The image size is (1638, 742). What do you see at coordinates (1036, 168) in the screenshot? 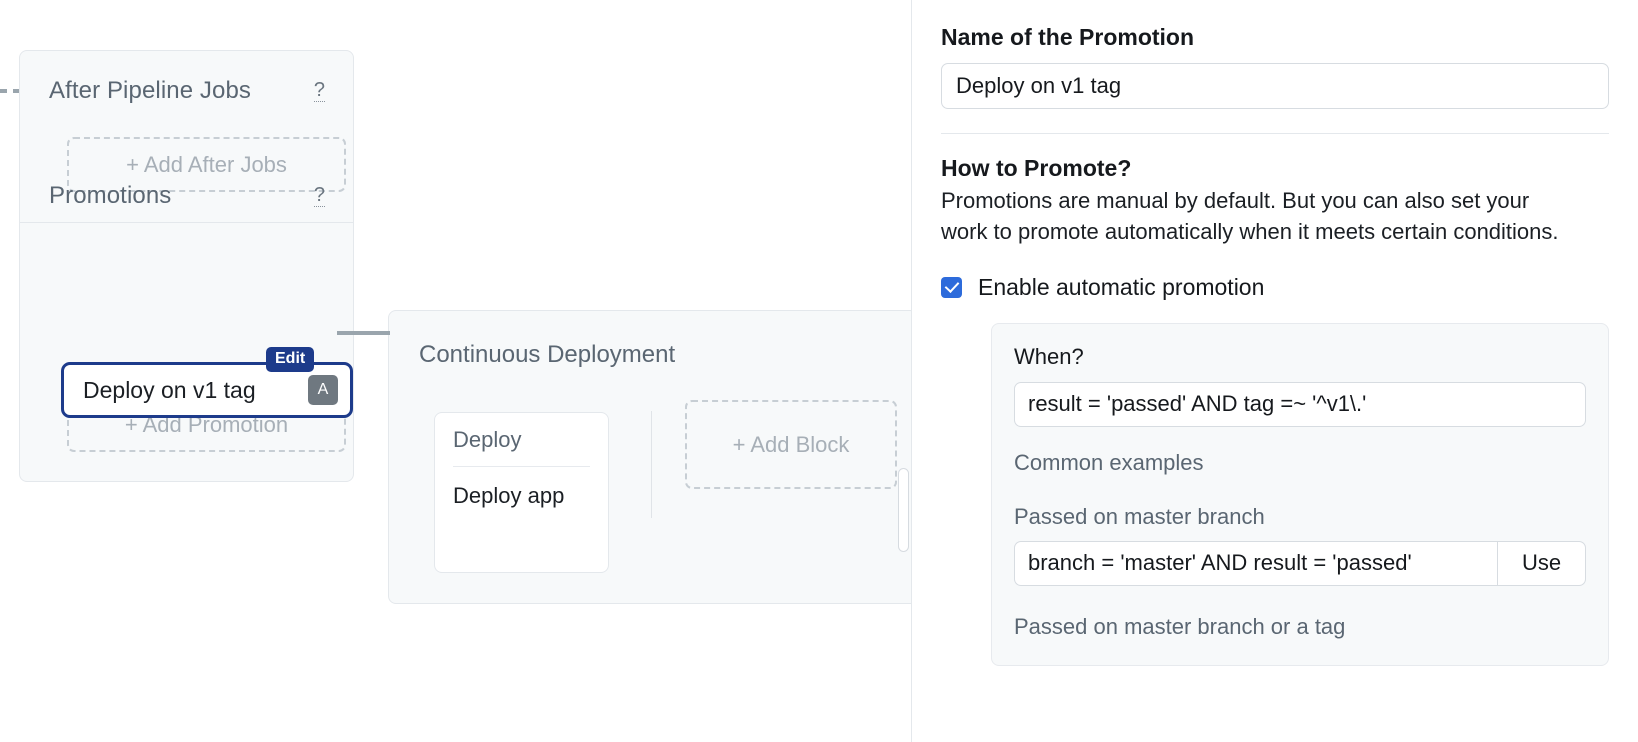
I see `how-to-promote-heading: How to Promote?` at bounding box center [1036, 168].